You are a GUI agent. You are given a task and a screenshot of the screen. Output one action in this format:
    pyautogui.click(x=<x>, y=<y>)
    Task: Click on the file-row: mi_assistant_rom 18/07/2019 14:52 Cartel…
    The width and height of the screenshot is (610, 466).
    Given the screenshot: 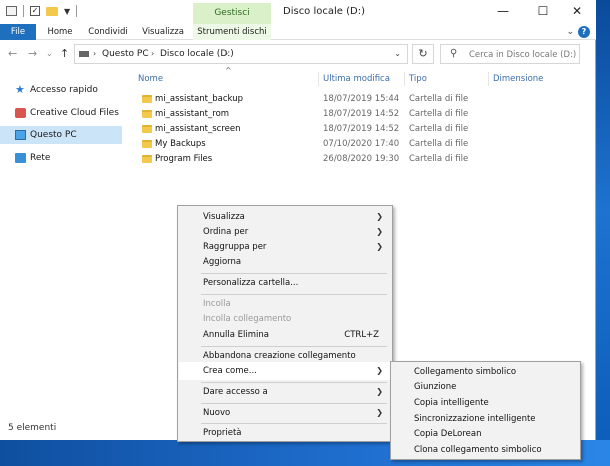 What is the action you would take?
    pyautogui.click(x=358, y=114)
    